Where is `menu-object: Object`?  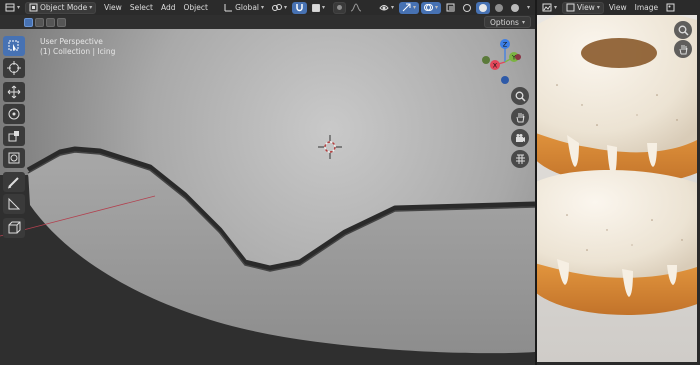
menu-object: Object is located at coordinates (195, 8).